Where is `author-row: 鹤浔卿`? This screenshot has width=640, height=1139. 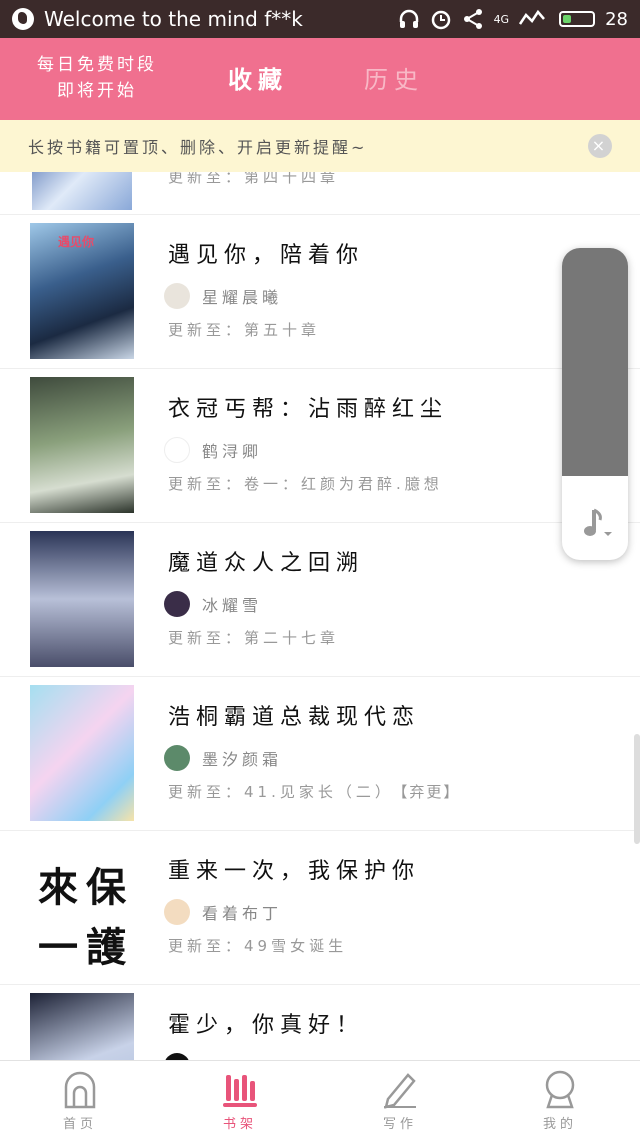
author-row: 鹤浔卿 is located at coordinates (213, 450).